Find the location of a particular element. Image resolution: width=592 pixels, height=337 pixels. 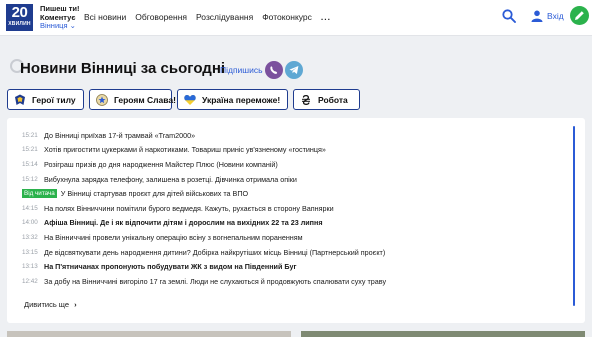

hryvnia-icon is located at coordinates (306, 99).